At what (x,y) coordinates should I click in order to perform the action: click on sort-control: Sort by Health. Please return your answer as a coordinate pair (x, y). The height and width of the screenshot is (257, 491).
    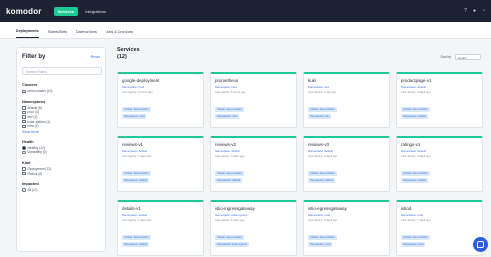
    Looking at the image, I should click on (461, 57).